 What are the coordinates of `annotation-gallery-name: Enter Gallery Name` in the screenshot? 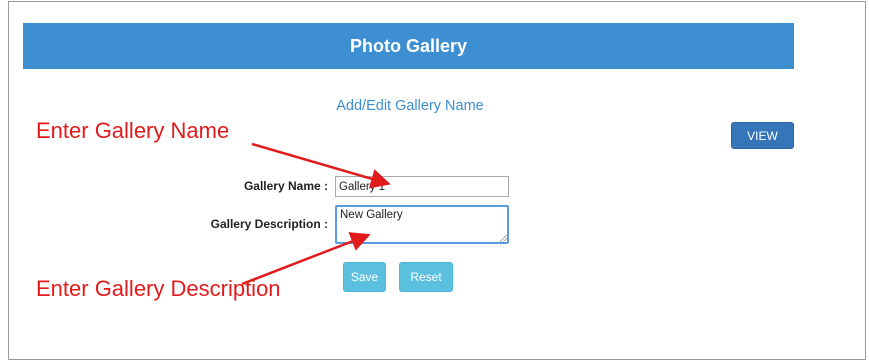 It's located at (133, 130).